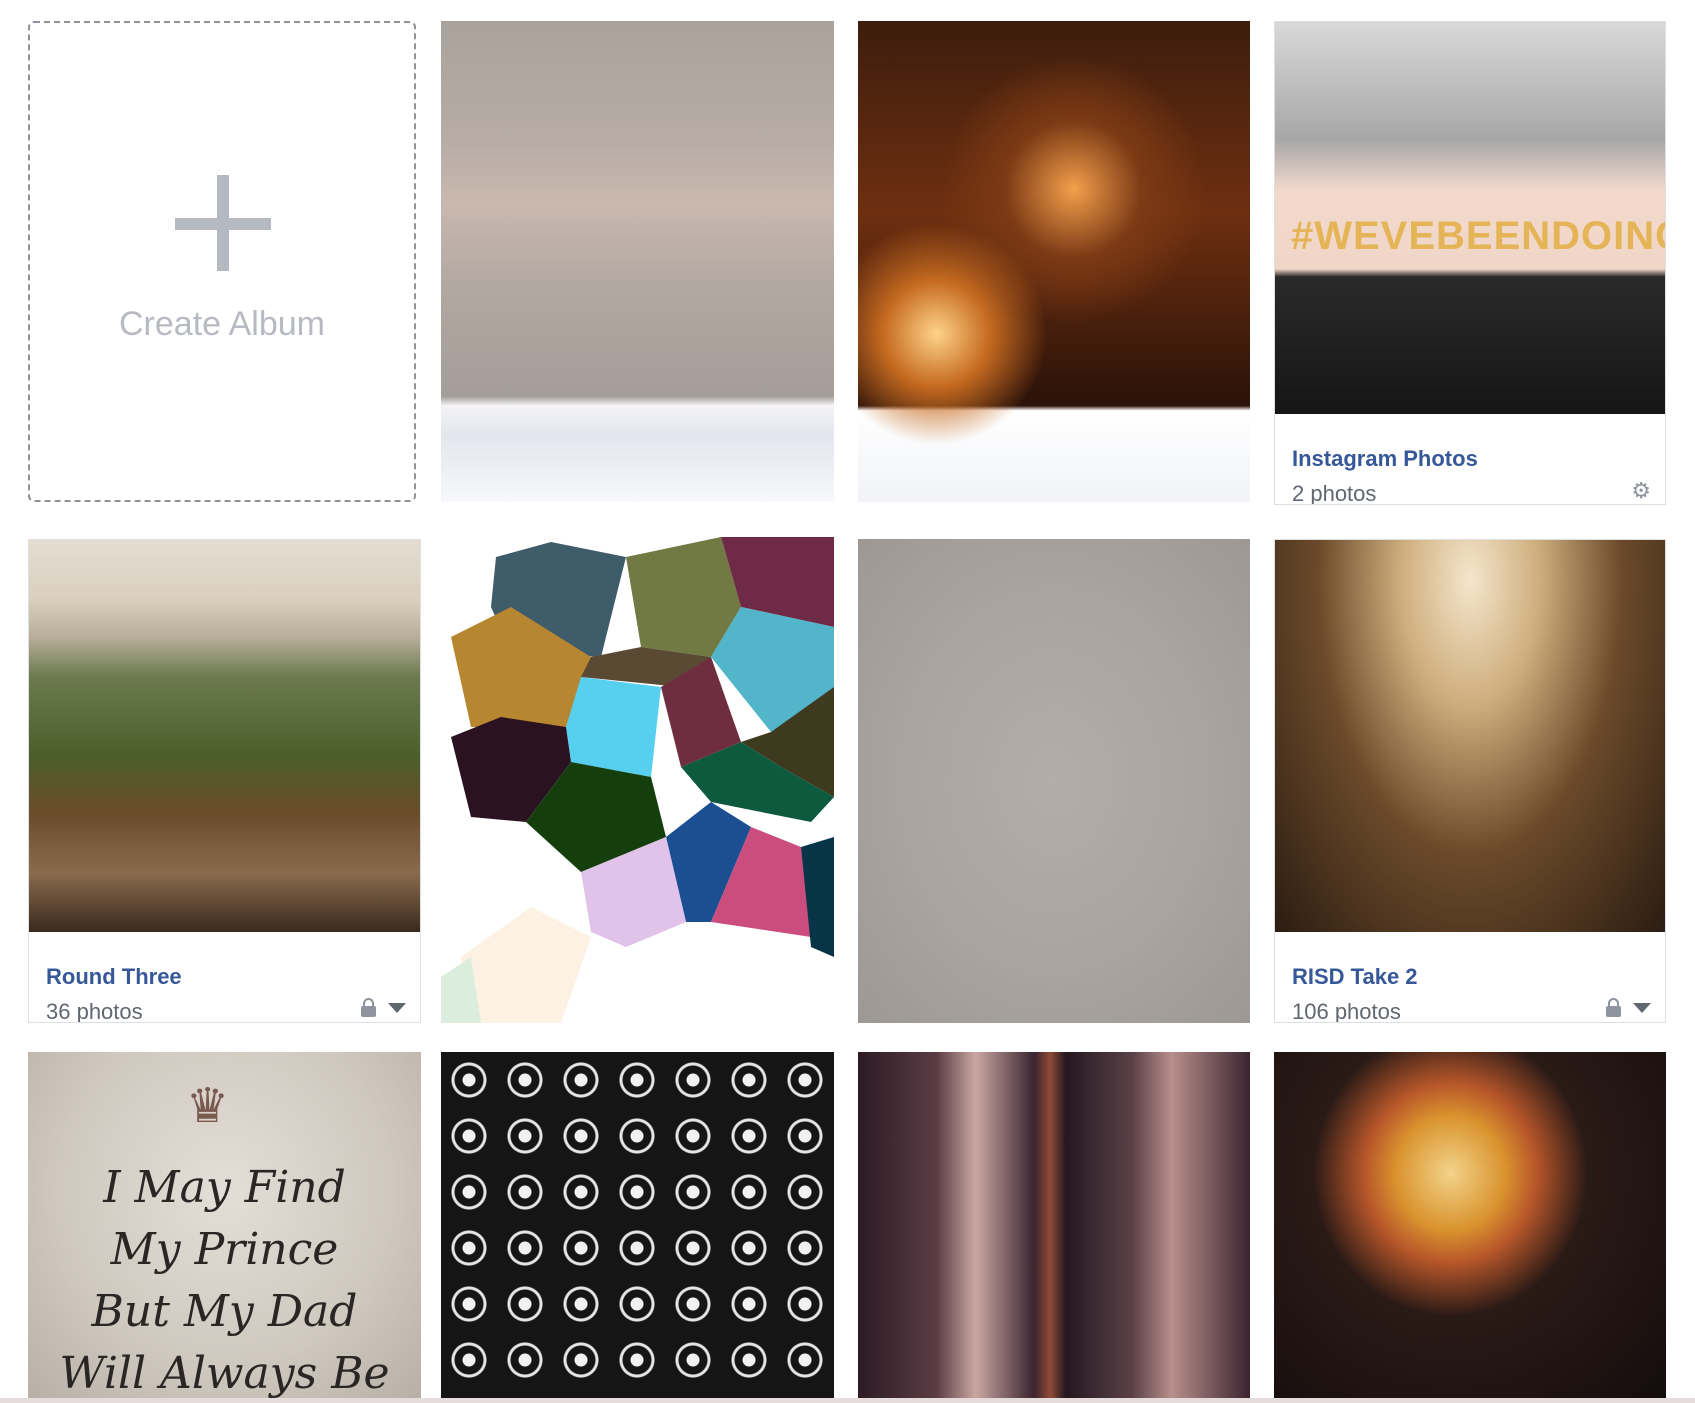 This screenshot has height=1403, width=1695. What do you see at coordinates (1355, 977) in the screenshot?
I see `album-title: RISD Take 2` at bounding box center [1355, 977].